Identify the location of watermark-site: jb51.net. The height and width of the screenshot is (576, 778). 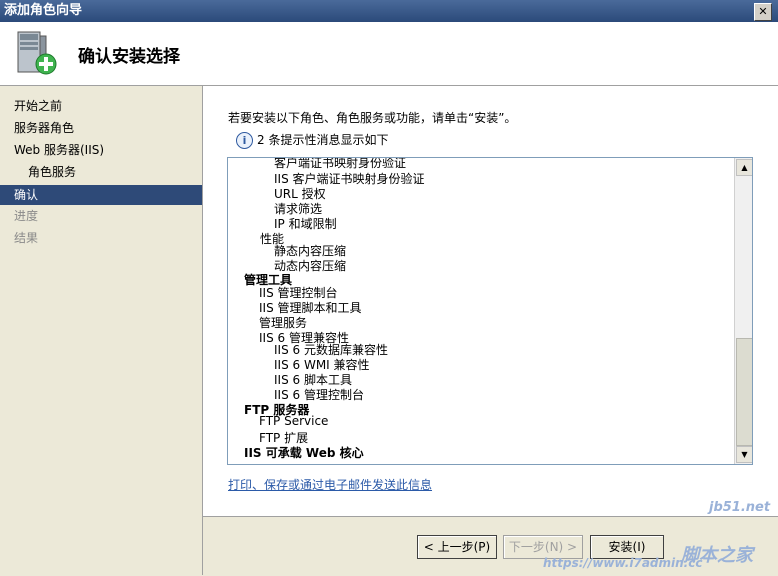
(740, 507).